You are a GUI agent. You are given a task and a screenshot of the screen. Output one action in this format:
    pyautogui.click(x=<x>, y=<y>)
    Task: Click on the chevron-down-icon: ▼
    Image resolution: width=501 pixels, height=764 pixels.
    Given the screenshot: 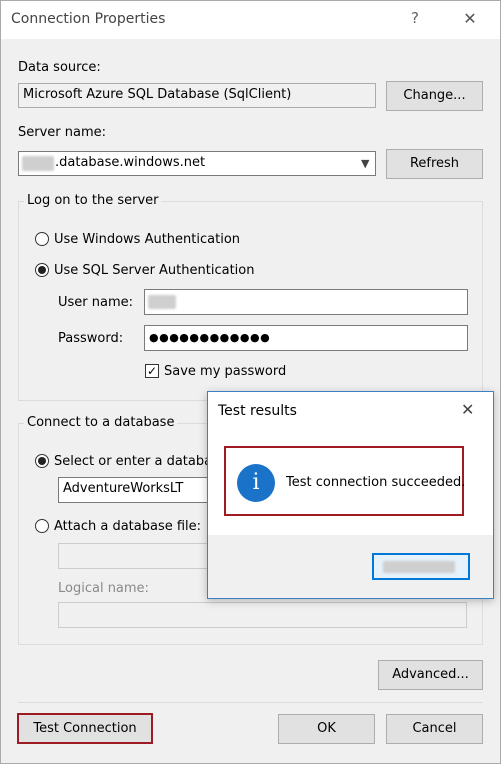 What is the action you would take?
    pyautogui.click(x=365, y=163)
    